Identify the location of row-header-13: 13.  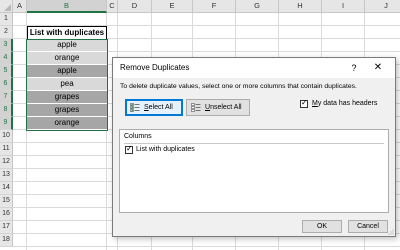
(6, 175).